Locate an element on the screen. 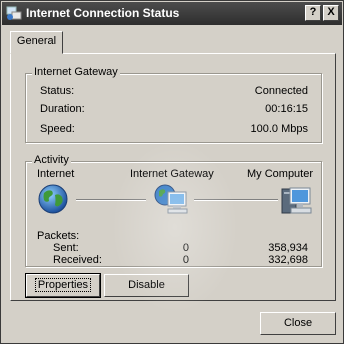  sent-gateway-value: 0 is located at coordinates (185, 248).